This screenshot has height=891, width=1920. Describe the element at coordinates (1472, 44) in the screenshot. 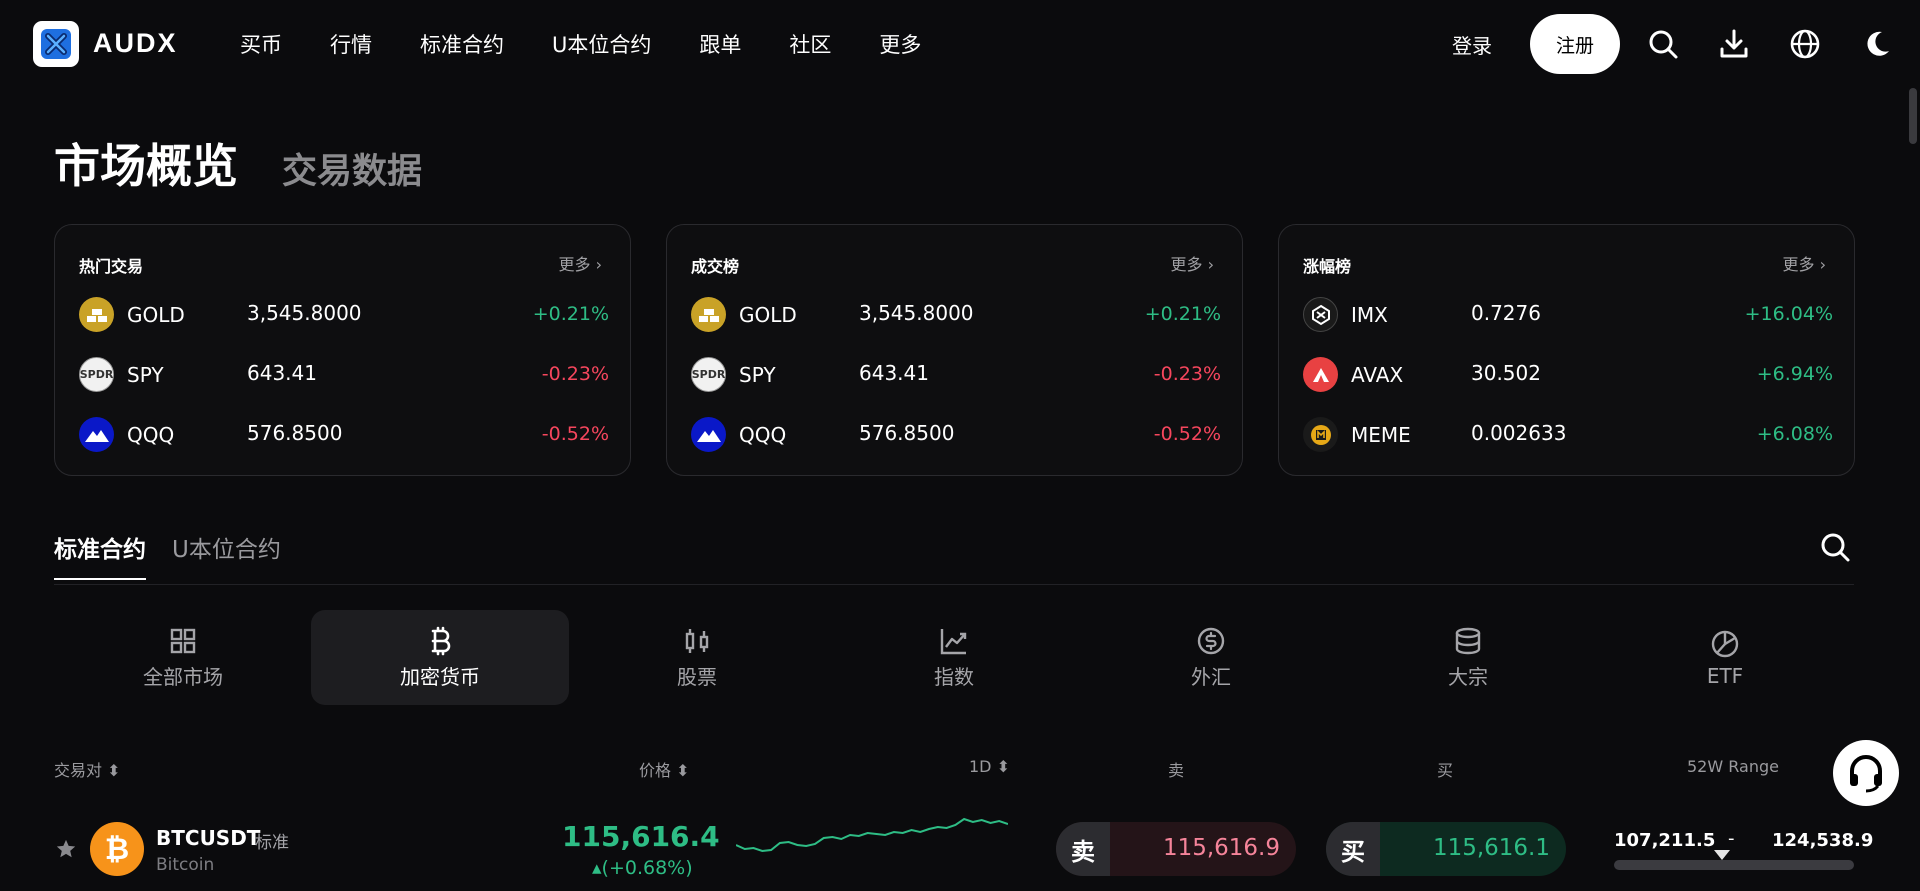

I see `login-link: 登录` at that location.